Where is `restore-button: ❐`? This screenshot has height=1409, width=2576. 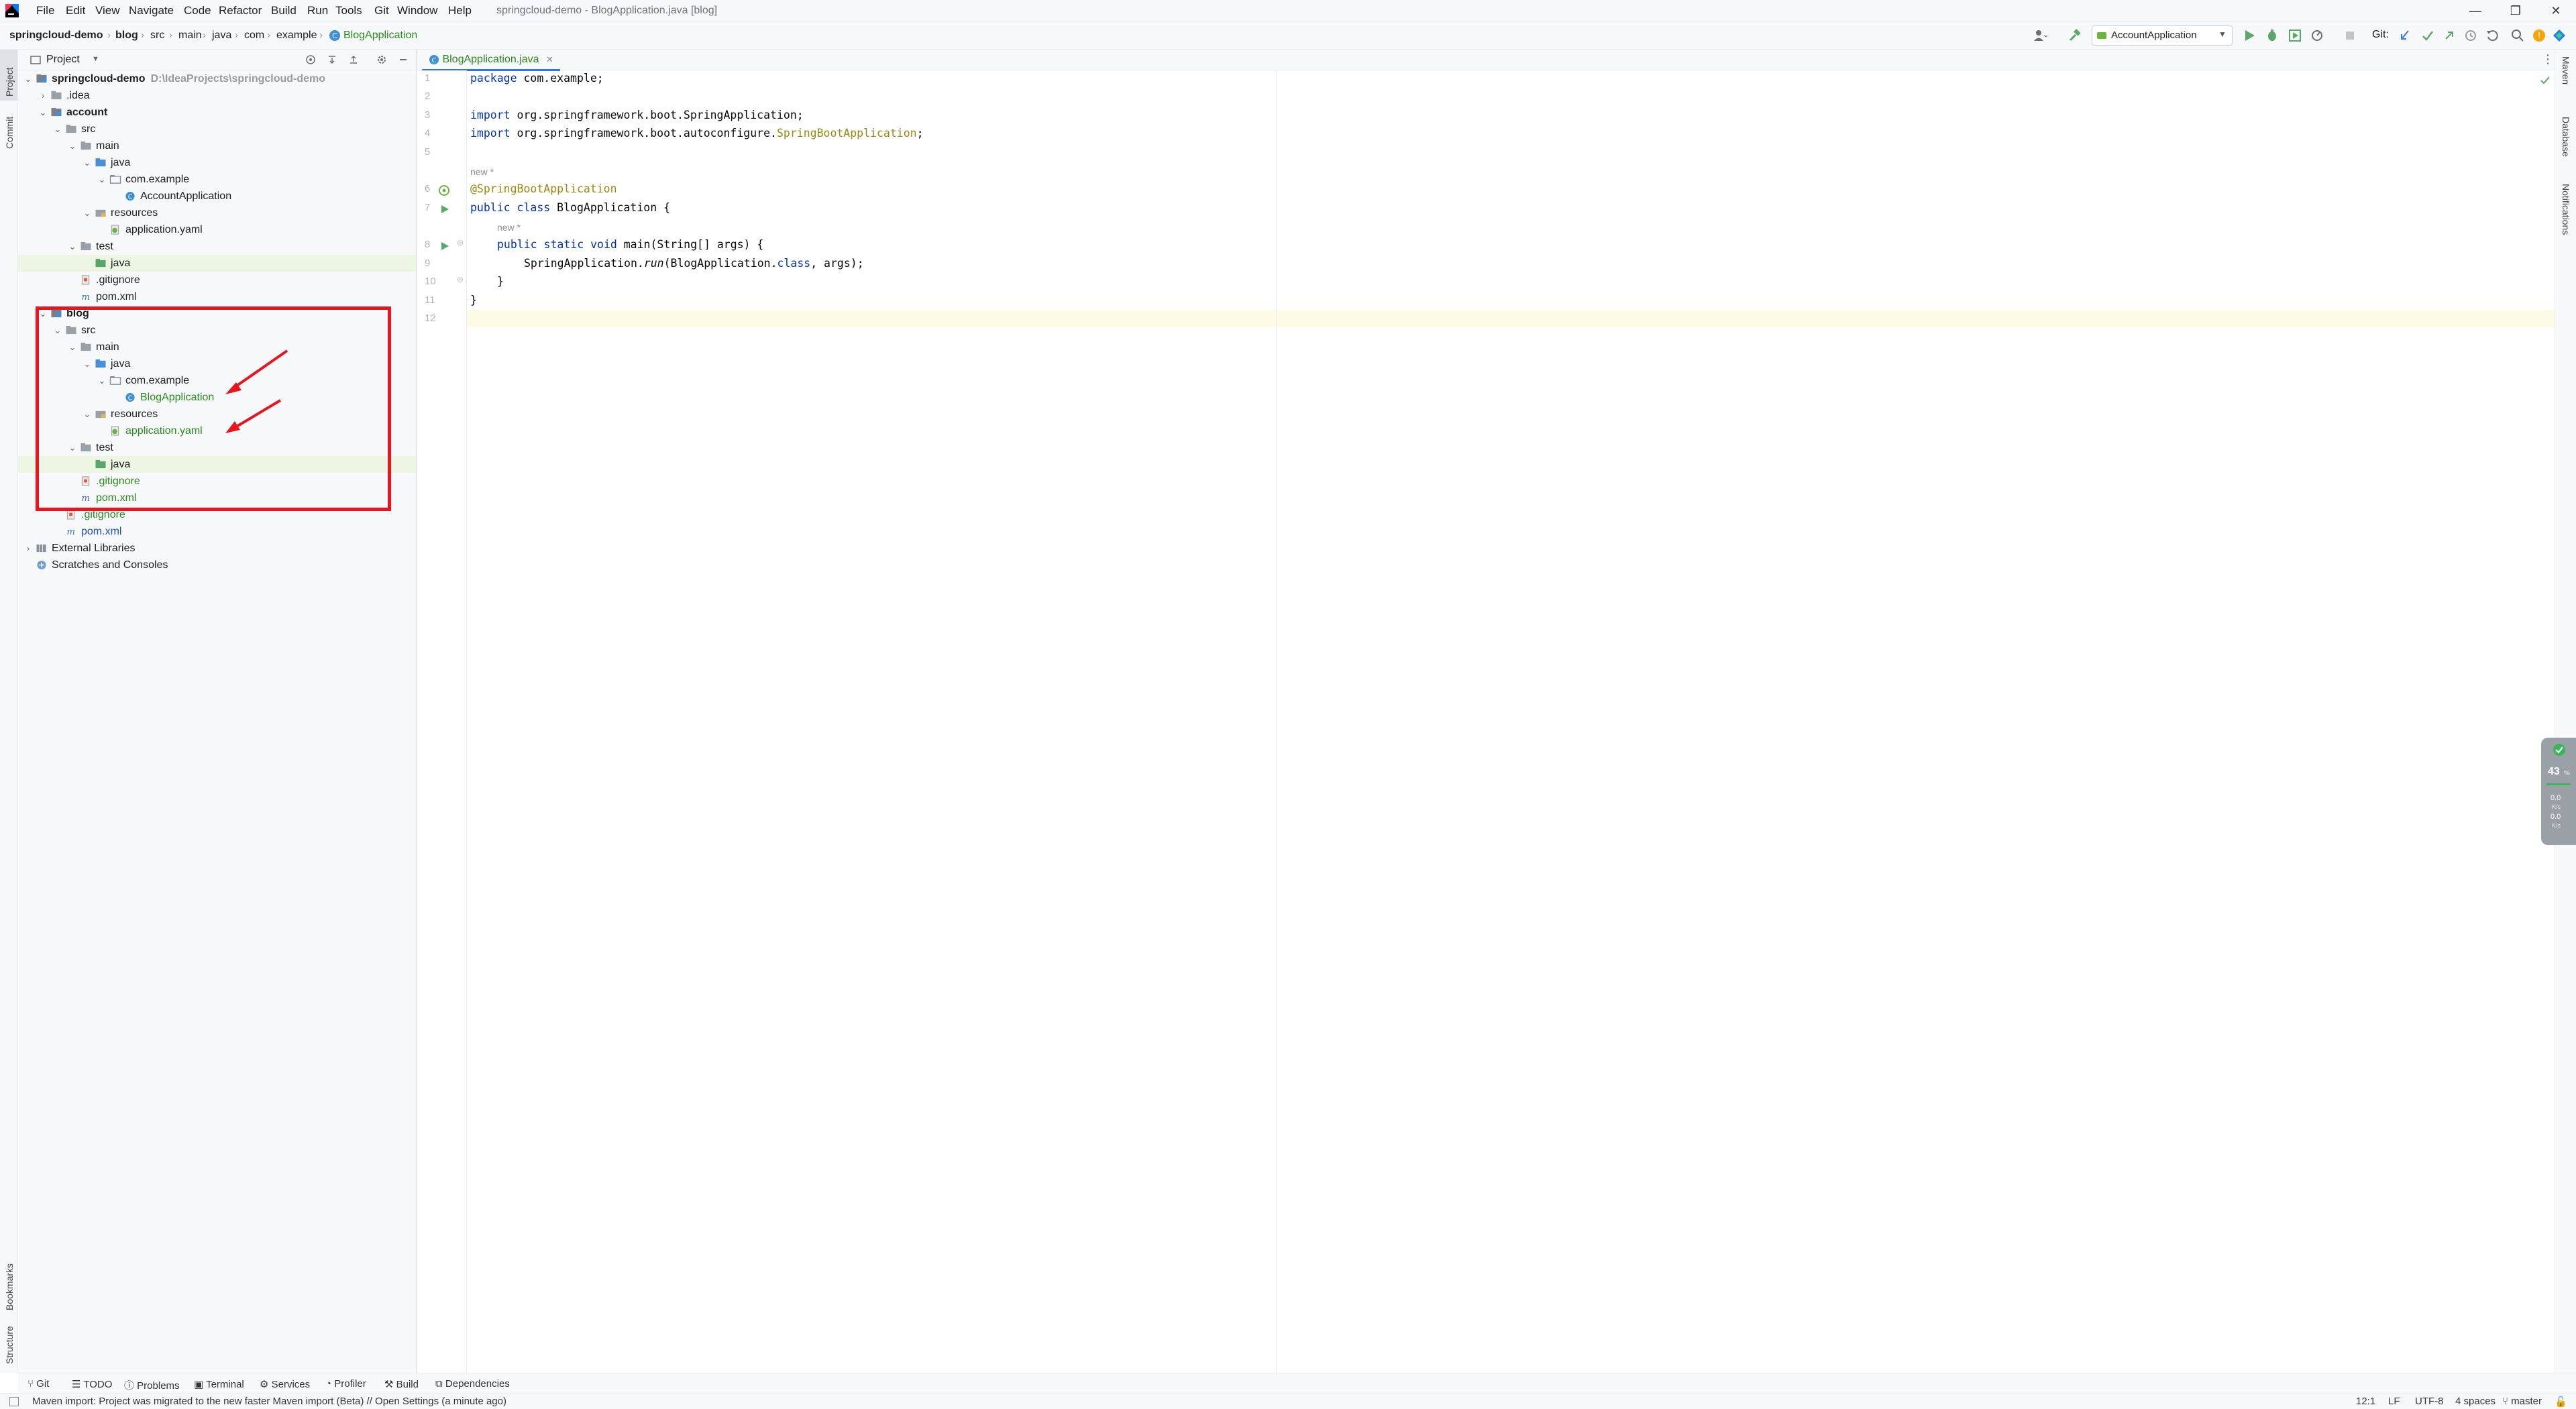 restore-button: ❐ is located at coordinates (2515, 11).